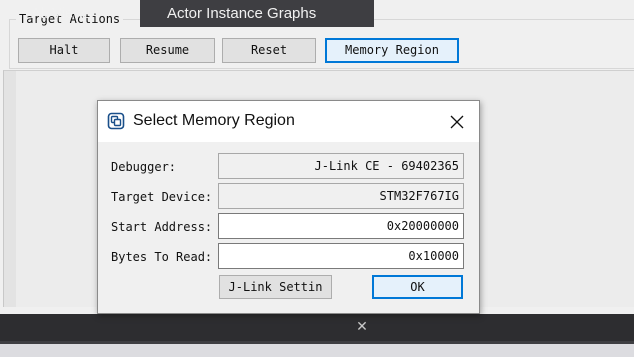  I want to click on close-tab-icon: ✕, so click(362, 327).